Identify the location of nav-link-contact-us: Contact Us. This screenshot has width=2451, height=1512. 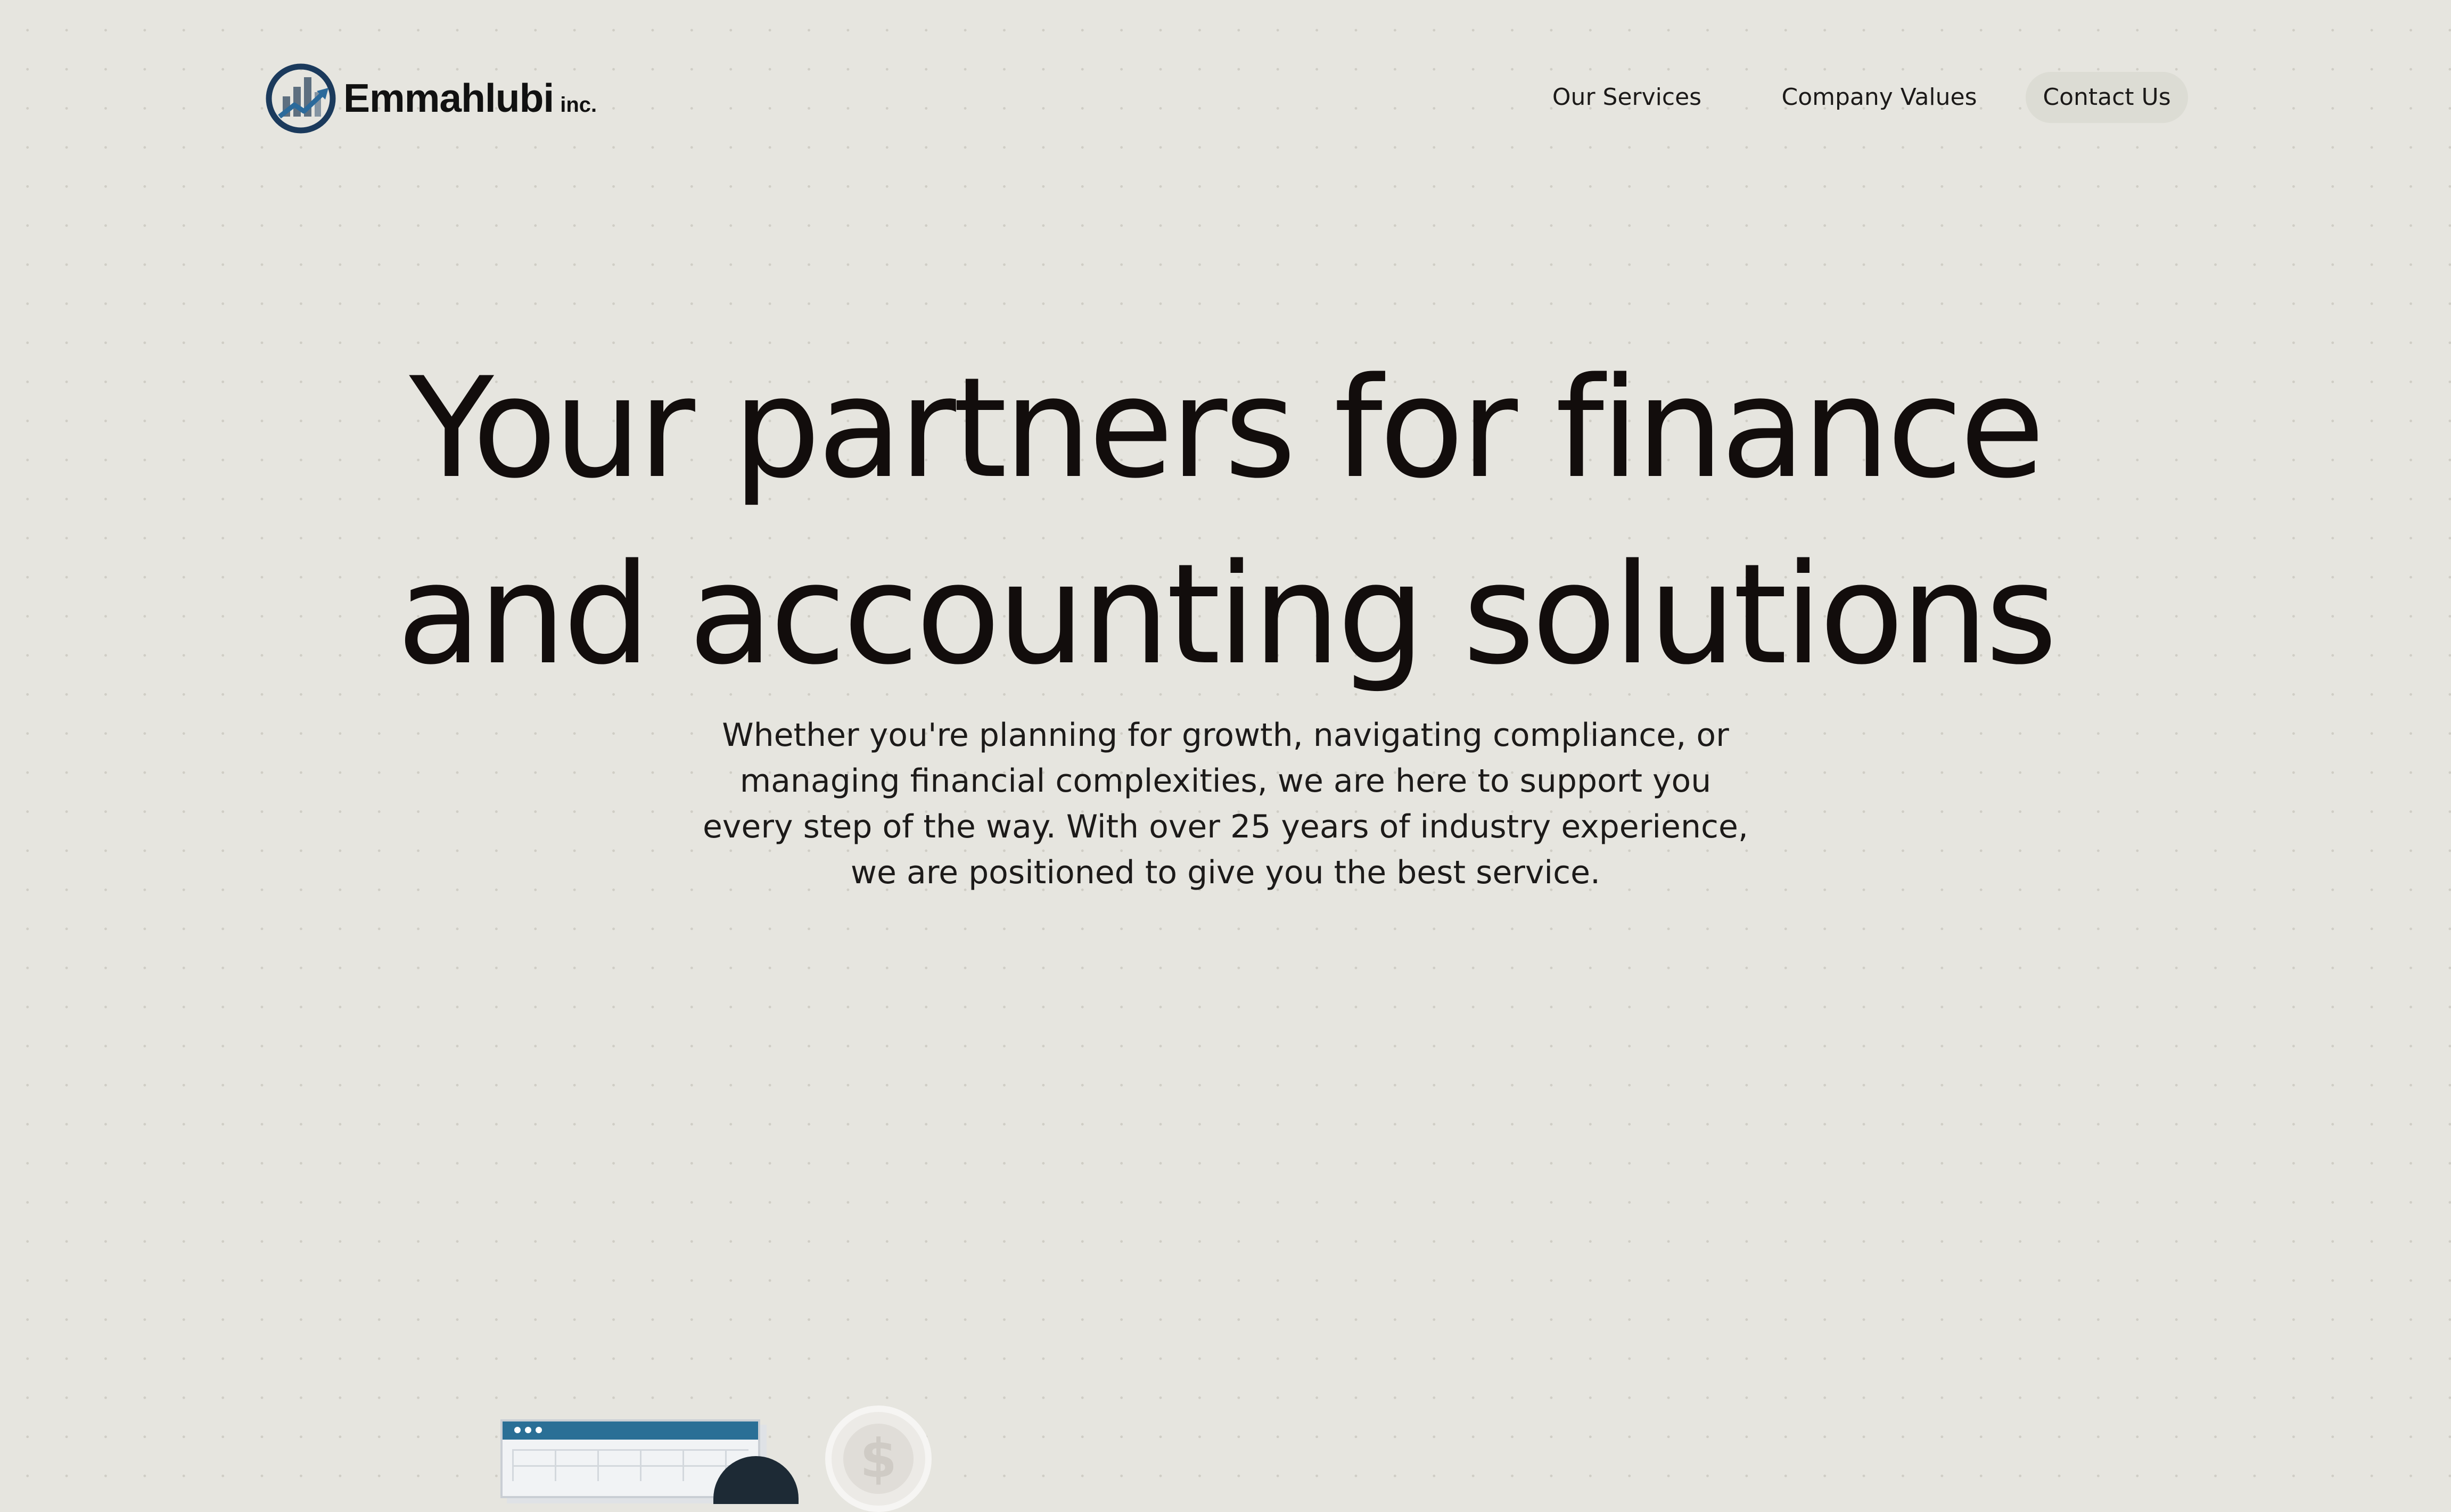
(2107, 97).